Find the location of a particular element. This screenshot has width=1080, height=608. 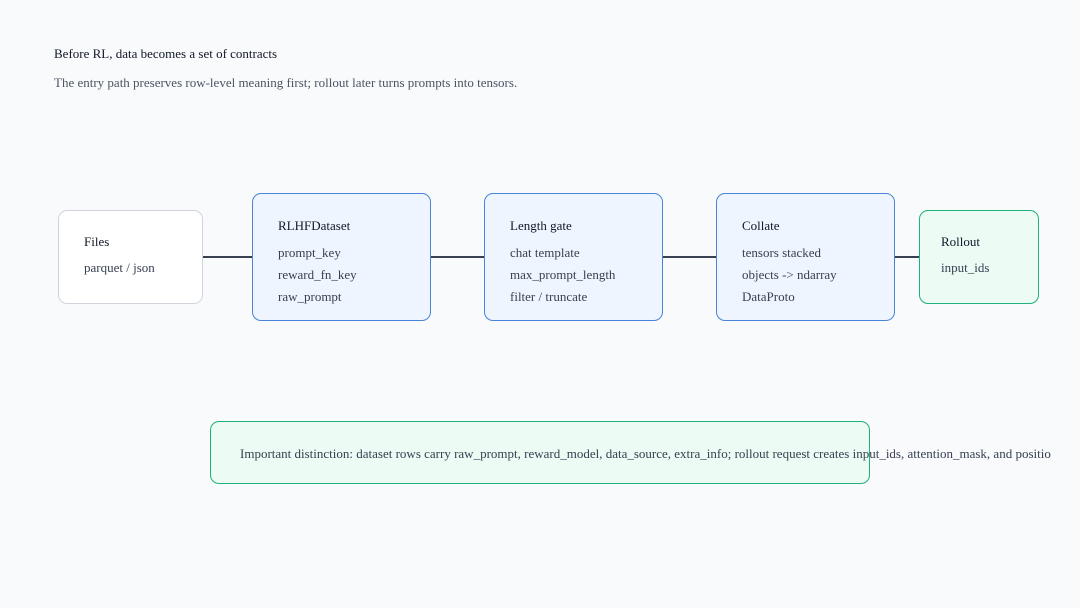

node-length-gate-line: filter / truncate is located at coordinates (549, 296).